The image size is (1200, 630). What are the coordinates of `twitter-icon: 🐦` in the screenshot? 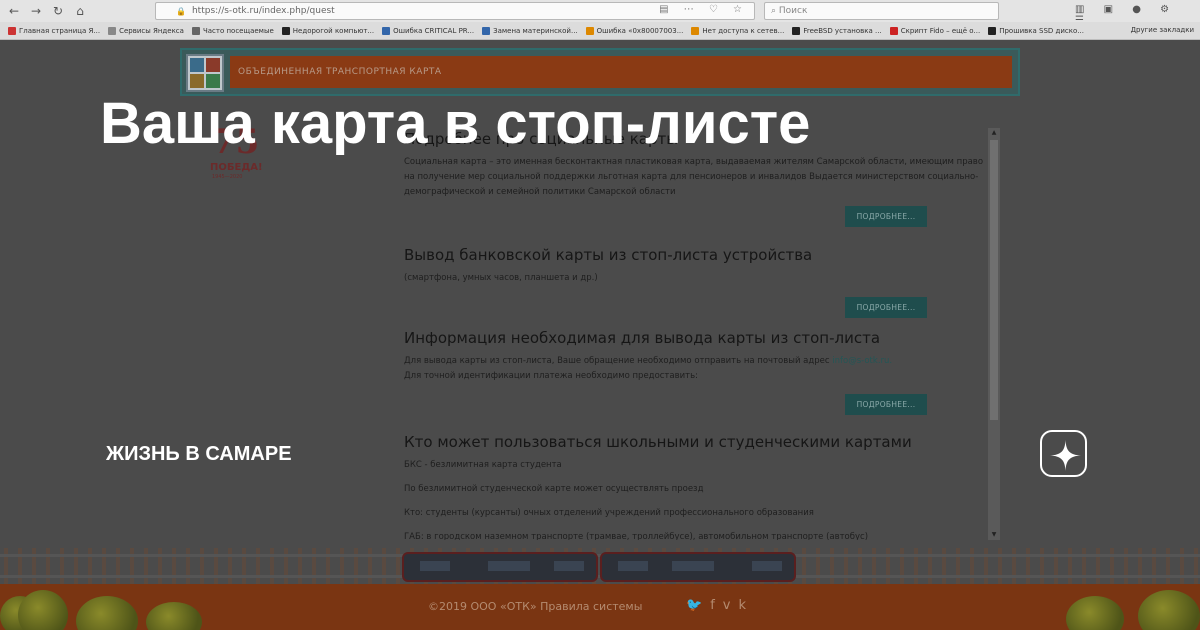 It's located at (698, 605).